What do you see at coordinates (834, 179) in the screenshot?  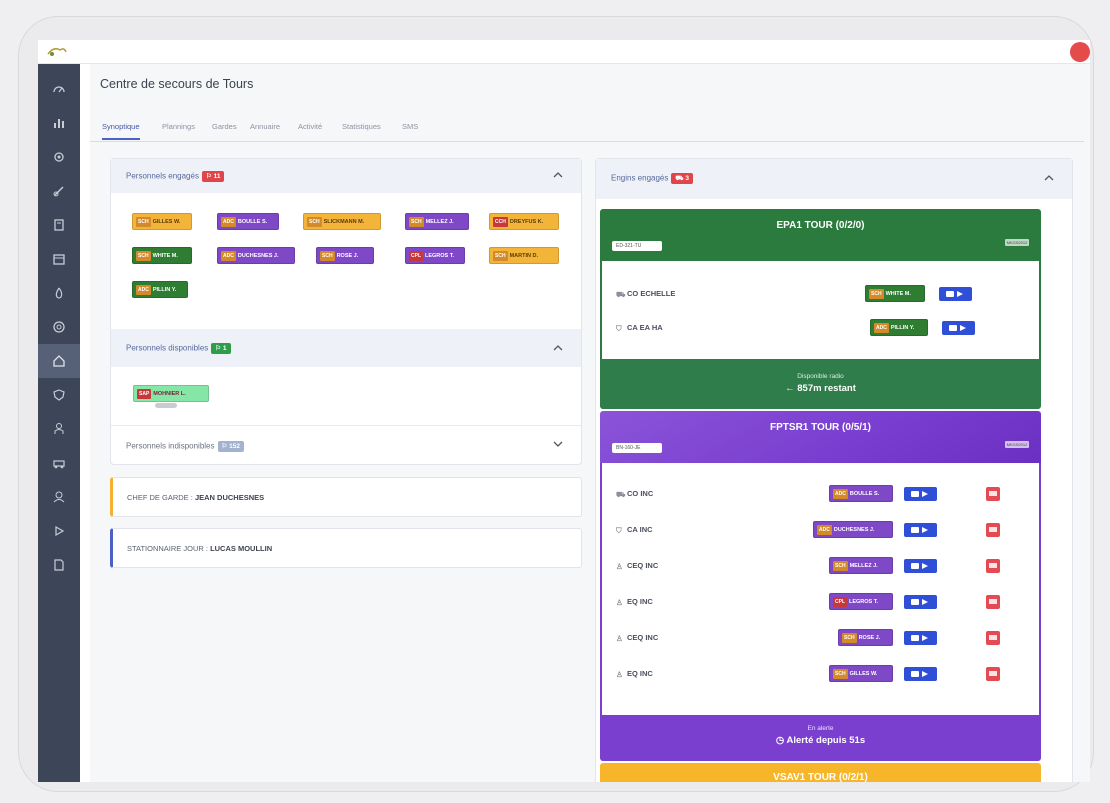 I see `engins-header: Engins engagés ⛟ 3` at bounding box center [834, 179].